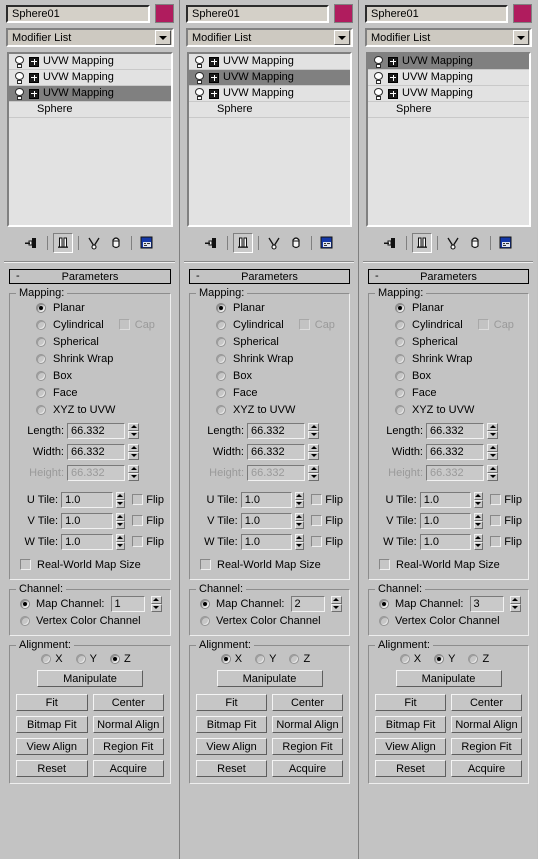  I want to click on object-color-swatch, so click(343, 13).